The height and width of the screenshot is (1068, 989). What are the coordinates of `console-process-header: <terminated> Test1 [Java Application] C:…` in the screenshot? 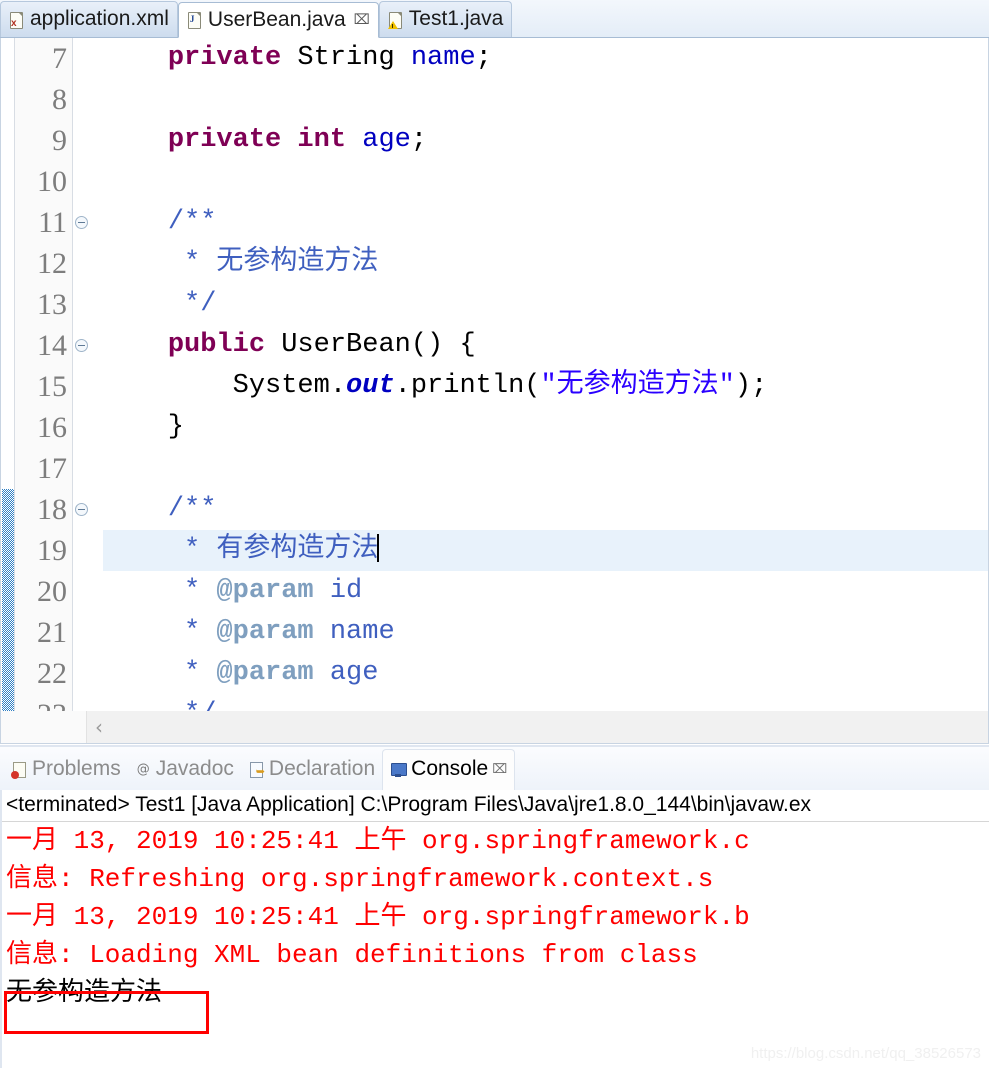 It's located at (495, 806).